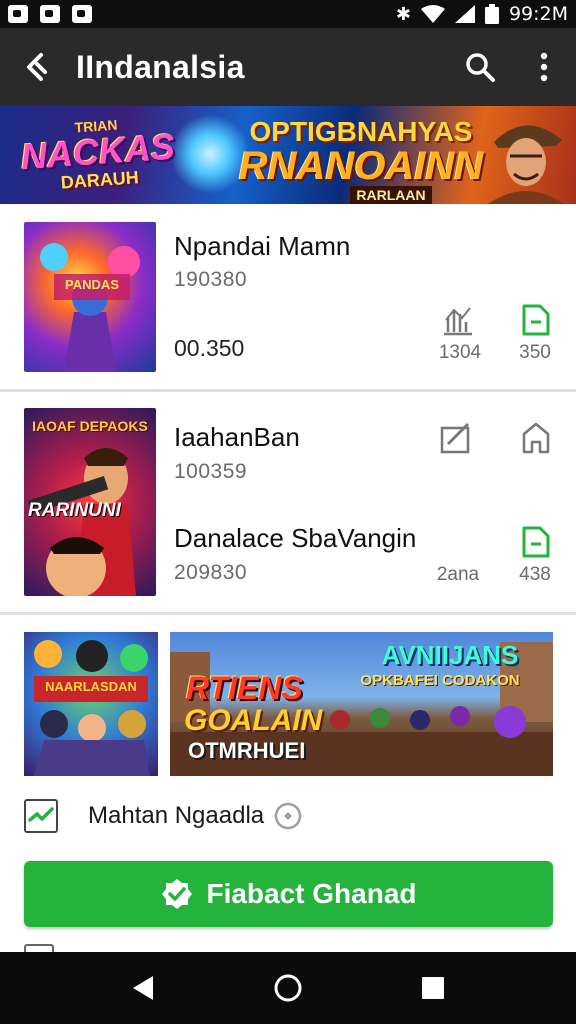 The image size is (576, 1024). Describe the element at coordinates (90, 426) in the screenshot. I see `thumbnail-text: IAOAF DEPAOKS` at that location.